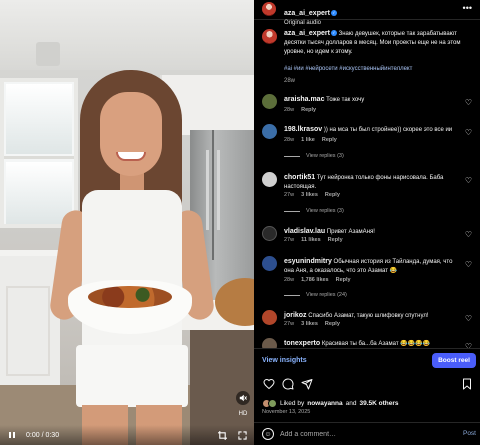  What do you see at coordinates (310, 23) in the screenshot?
I see `audio-label: Original audio` at bounding box center [310, 23].